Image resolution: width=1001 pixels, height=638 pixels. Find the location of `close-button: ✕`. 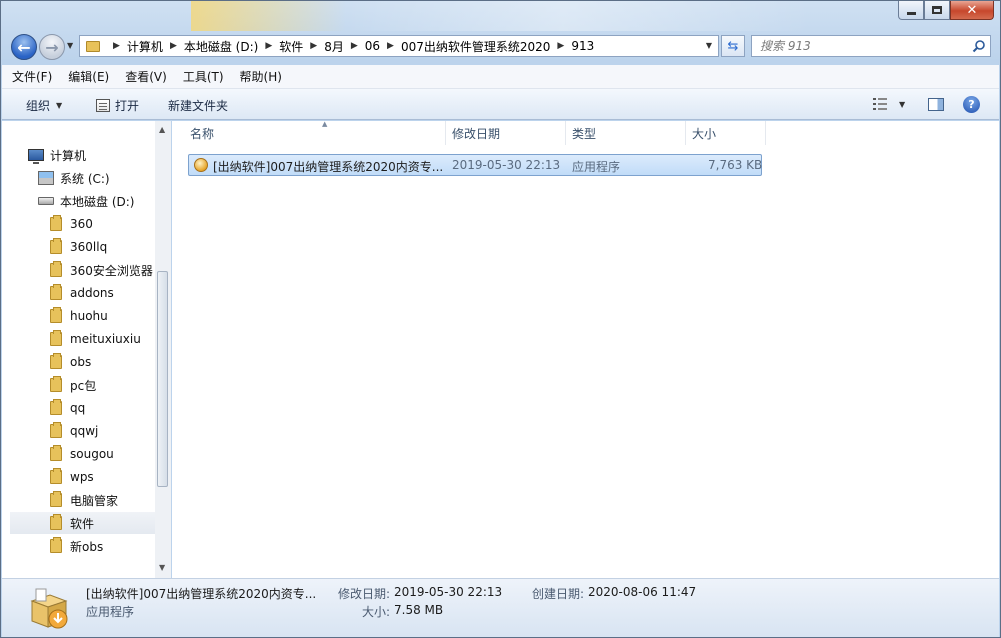

close-button: ✕ is located at coordinates (972, 10).